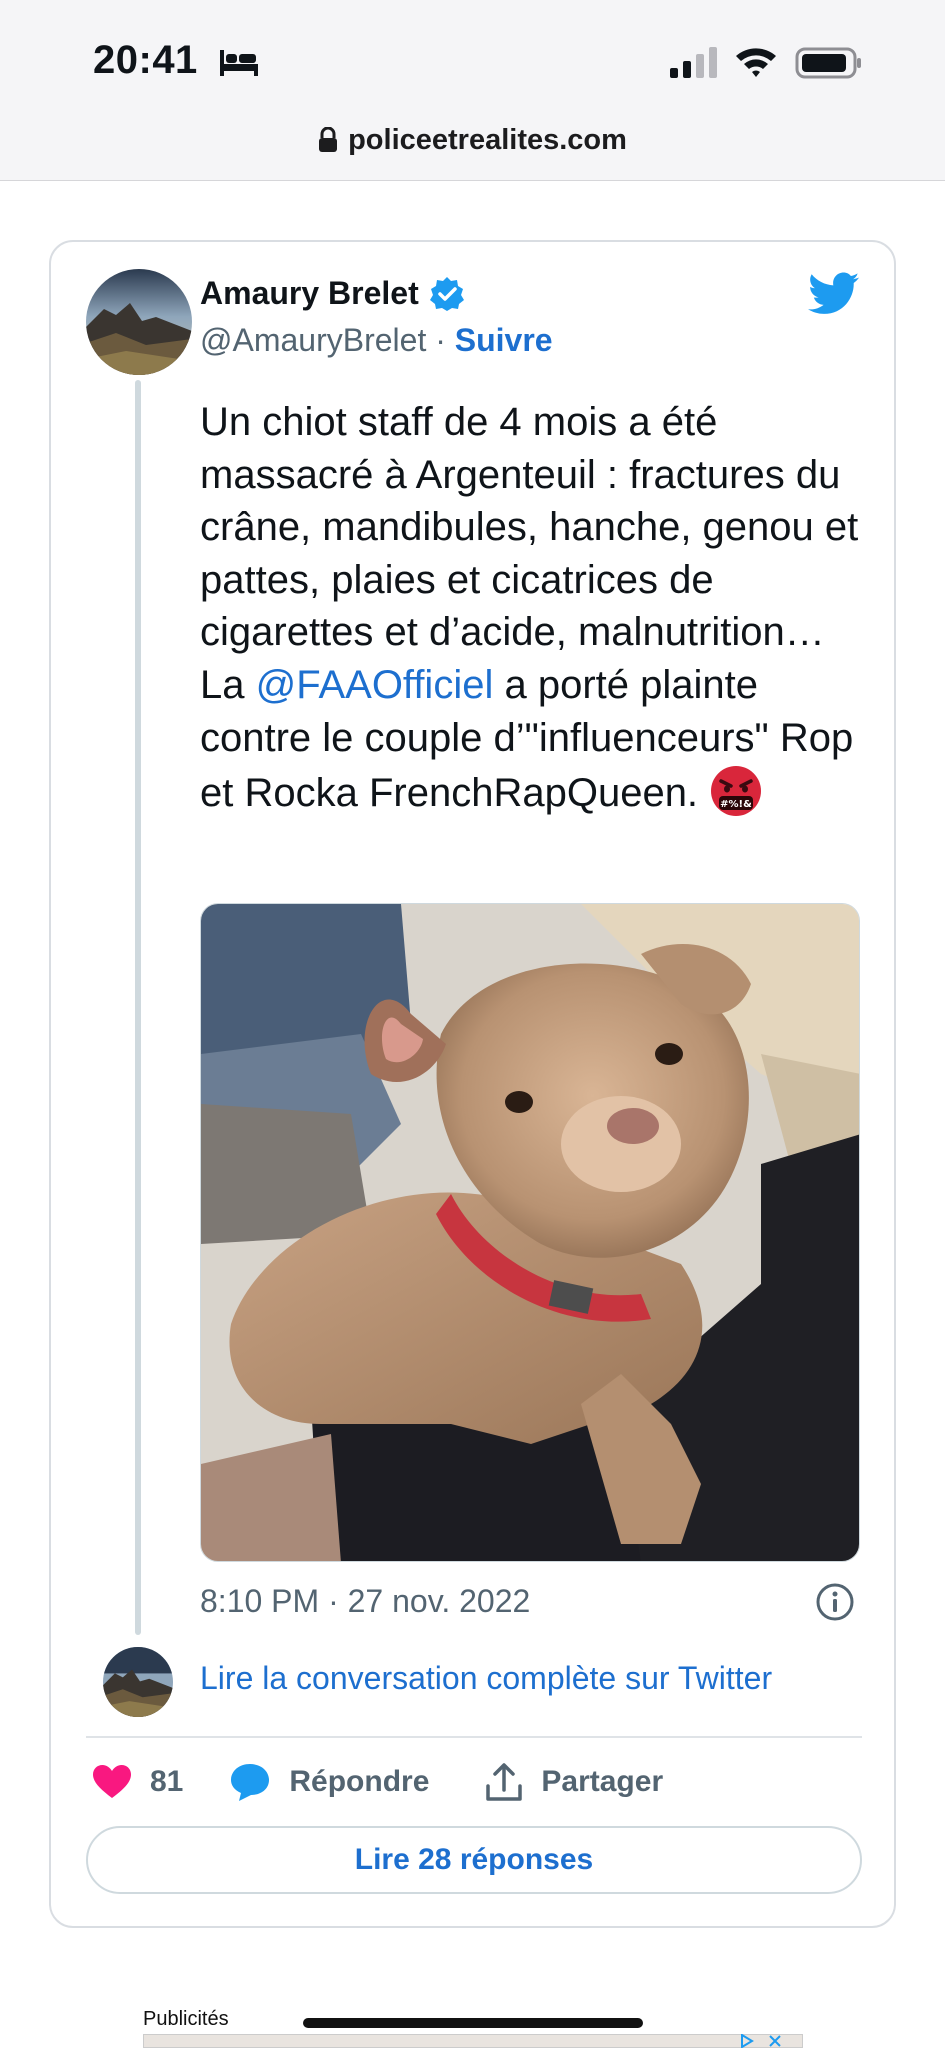  I want to click on ad-choices-icon, so click(763, 2041).